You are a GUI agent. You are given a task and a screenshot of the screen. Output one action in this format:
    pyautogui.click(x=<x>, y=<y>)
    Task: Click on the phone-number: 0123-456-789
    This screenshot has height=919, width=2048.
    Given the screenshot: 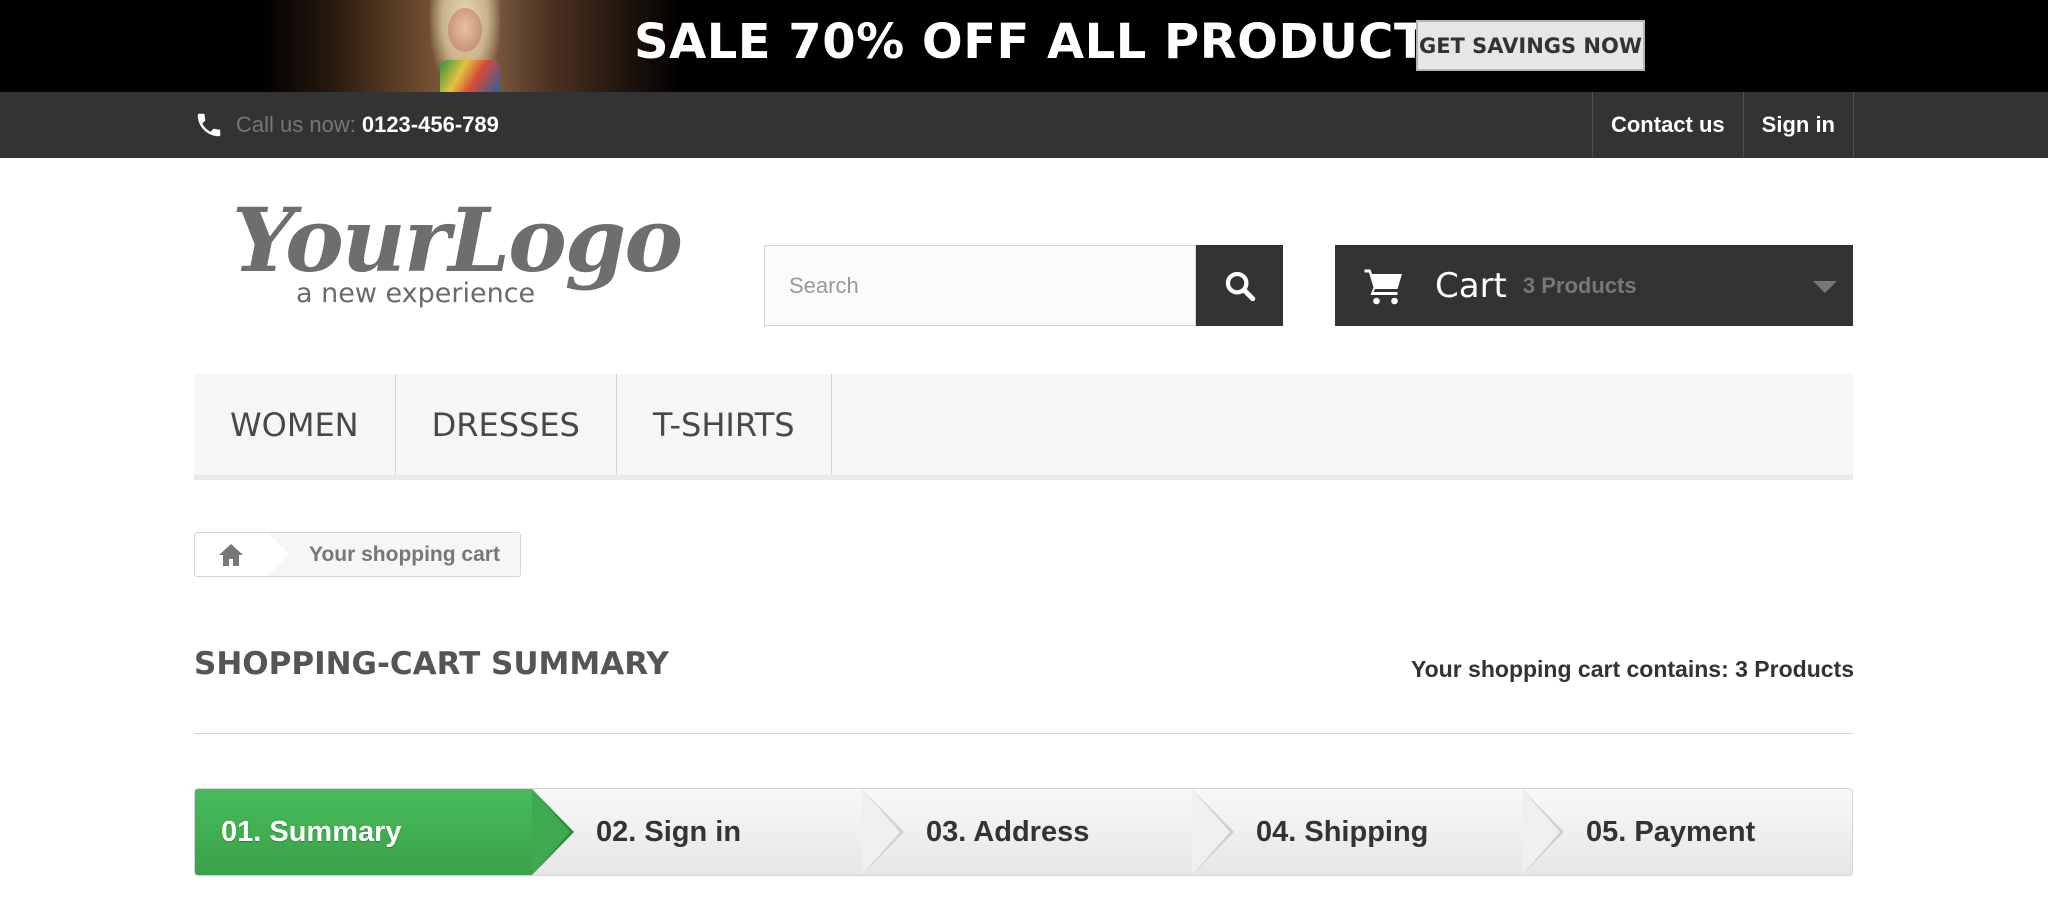 What is the action you would take?
    pyautogui.click(x=430, y=124)
    